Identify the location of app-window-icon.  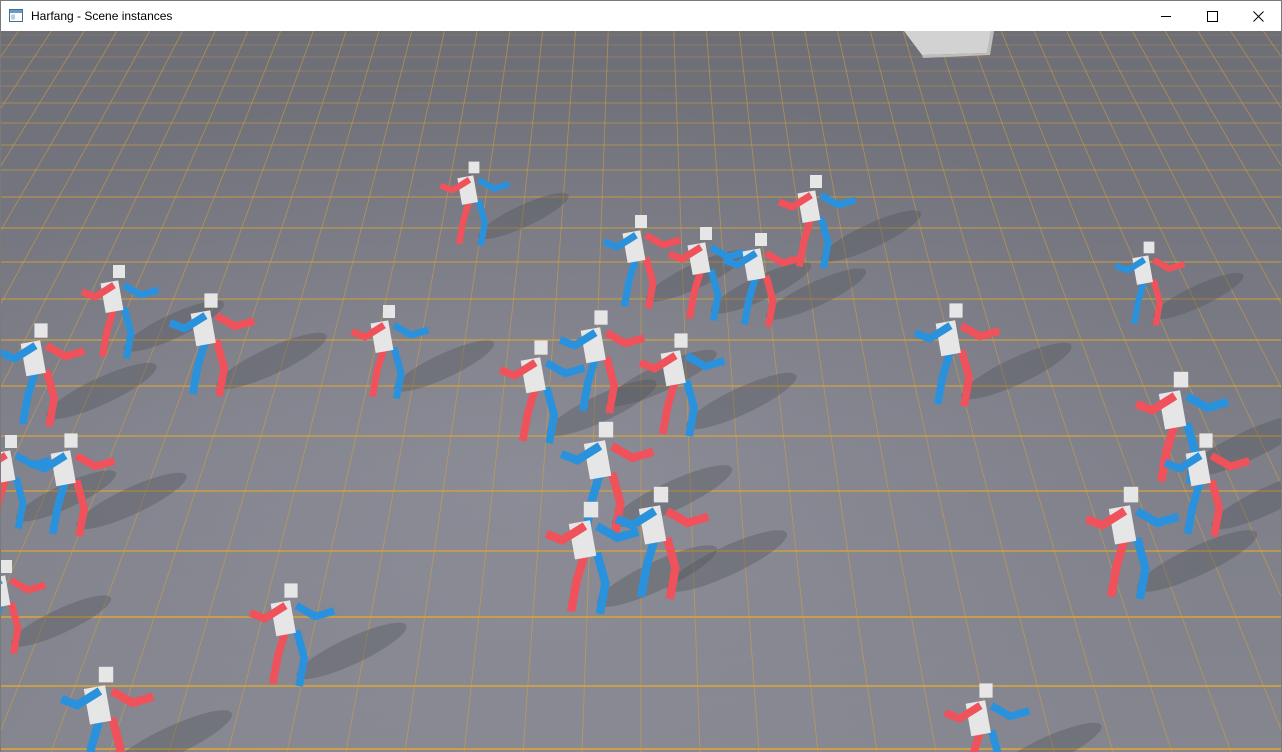
(16, 15).